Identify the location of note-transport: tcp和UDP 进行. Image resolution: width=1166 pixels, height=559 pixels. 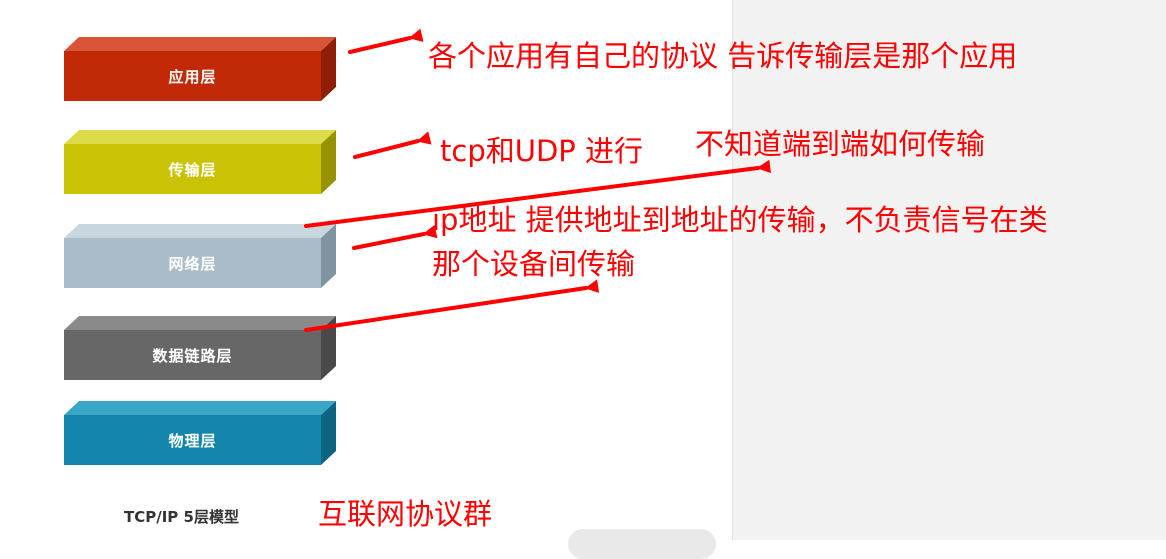
(541, 151).